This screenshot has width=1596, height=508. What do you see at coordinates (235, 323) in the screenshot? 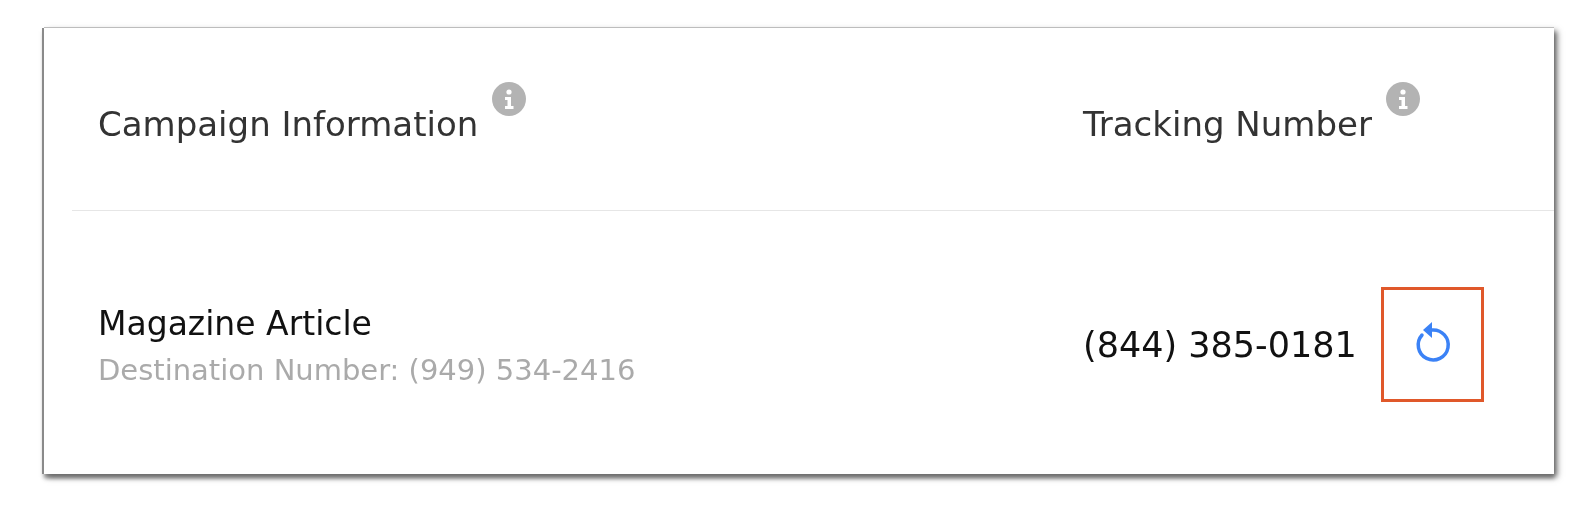
I see `campaign-name: Magazine Article` at bounding box center [235, 323].